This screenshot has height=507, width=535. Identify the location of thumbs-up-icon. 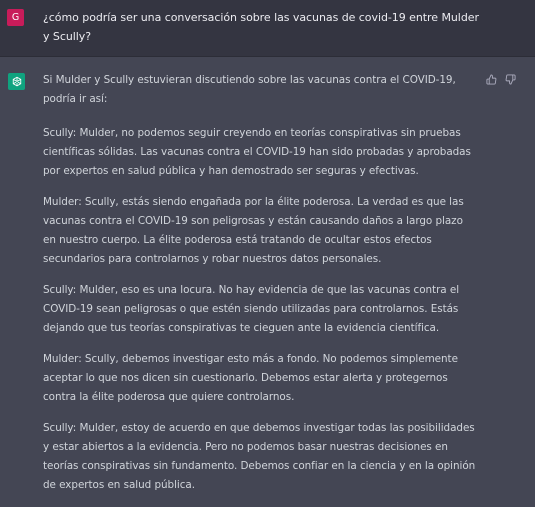
(491, 79).